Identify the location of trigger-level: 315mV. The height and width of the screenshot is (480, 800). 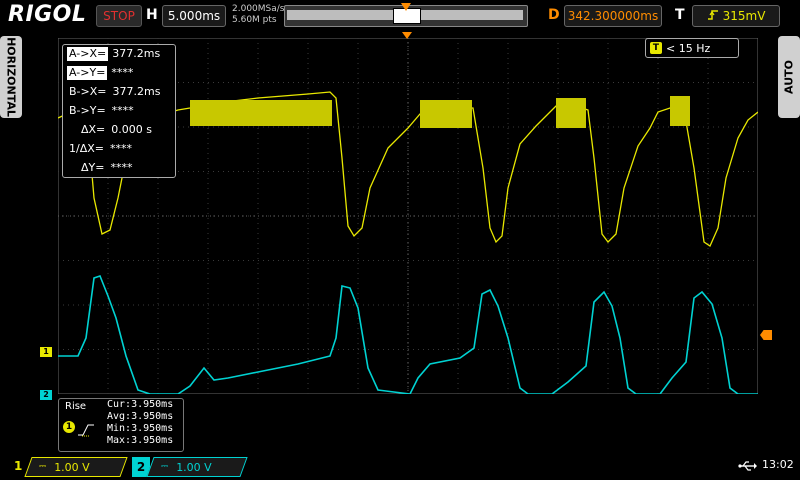
(744, 16).